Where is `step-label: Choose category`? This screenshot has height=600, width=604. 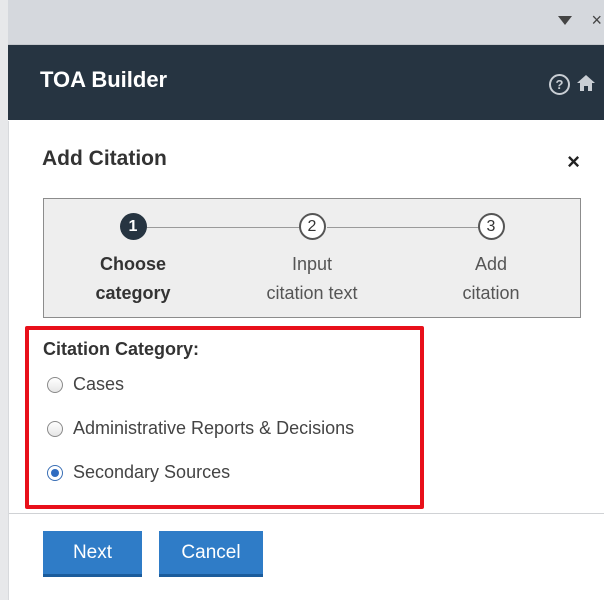 step-label: Choose category is located at coordinates (133, 278).